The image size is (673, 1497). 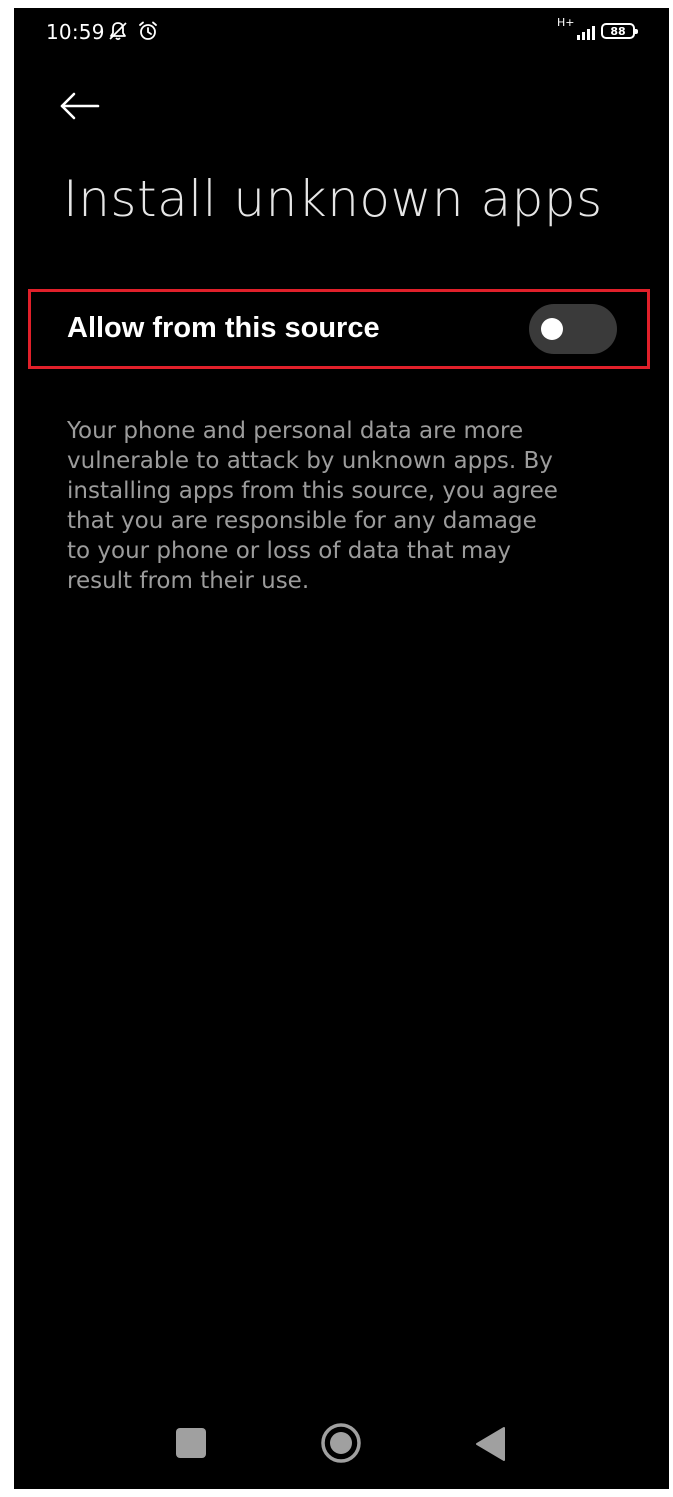 I want to click on page-title: Install unknown apps, so click(x=333, y=199).